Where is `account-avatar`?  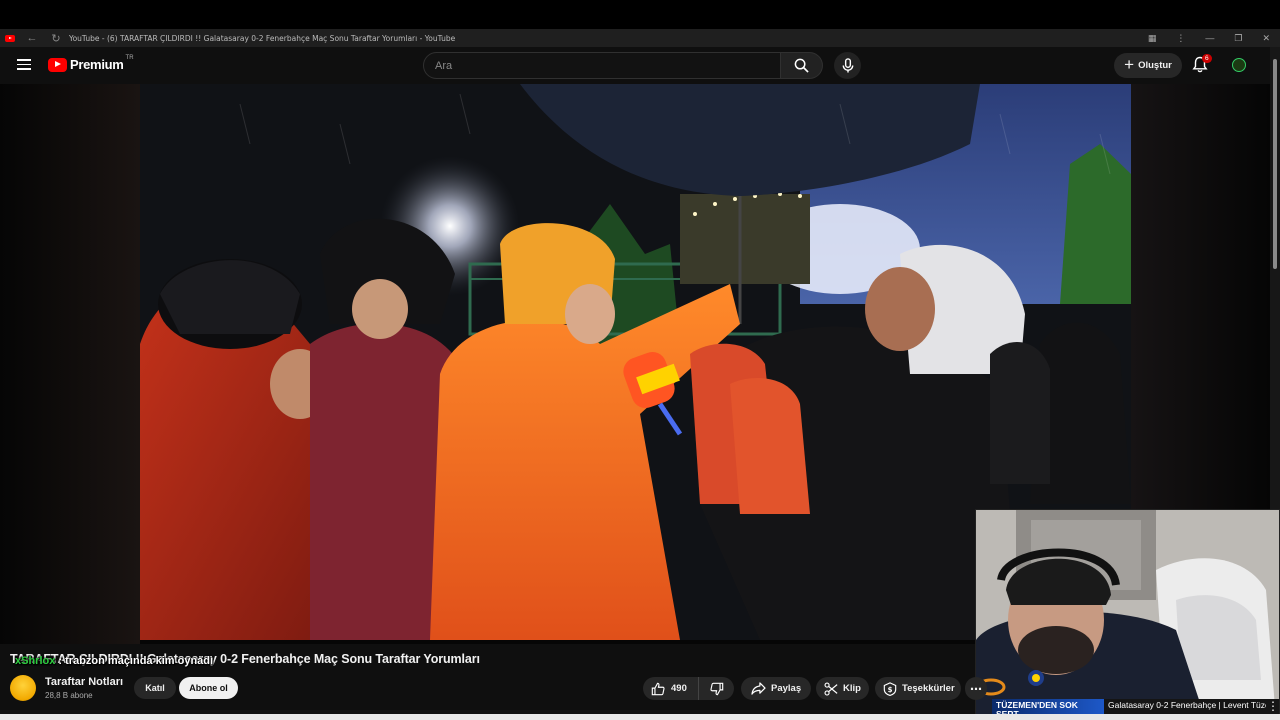 account-avatar is located at coordinates (1239, 65).